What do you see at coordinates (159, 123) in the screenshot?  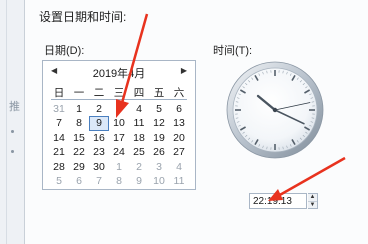 I see `calendar-day: 12` at bounding box center [159, 123].